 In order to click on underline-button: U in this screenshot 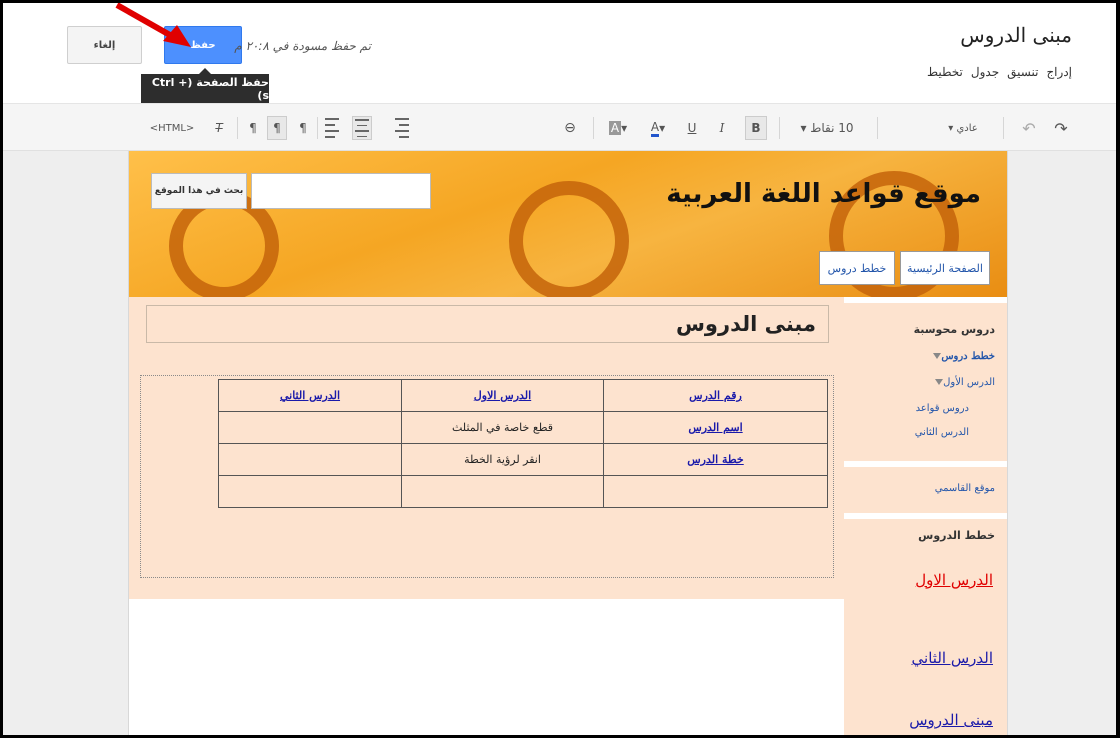, I will do `click(692, 128)`.